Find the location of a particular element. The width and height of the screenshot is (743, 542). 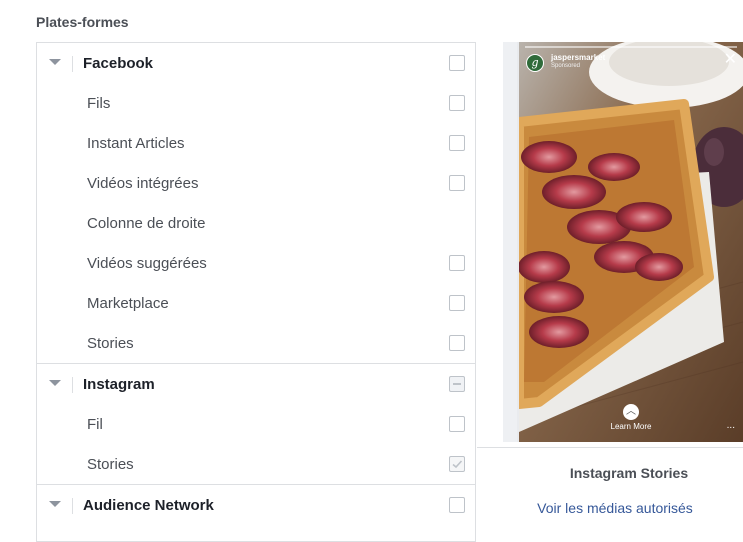

story-sponsored-label: Sponsored is located at coordinates (566, 66).